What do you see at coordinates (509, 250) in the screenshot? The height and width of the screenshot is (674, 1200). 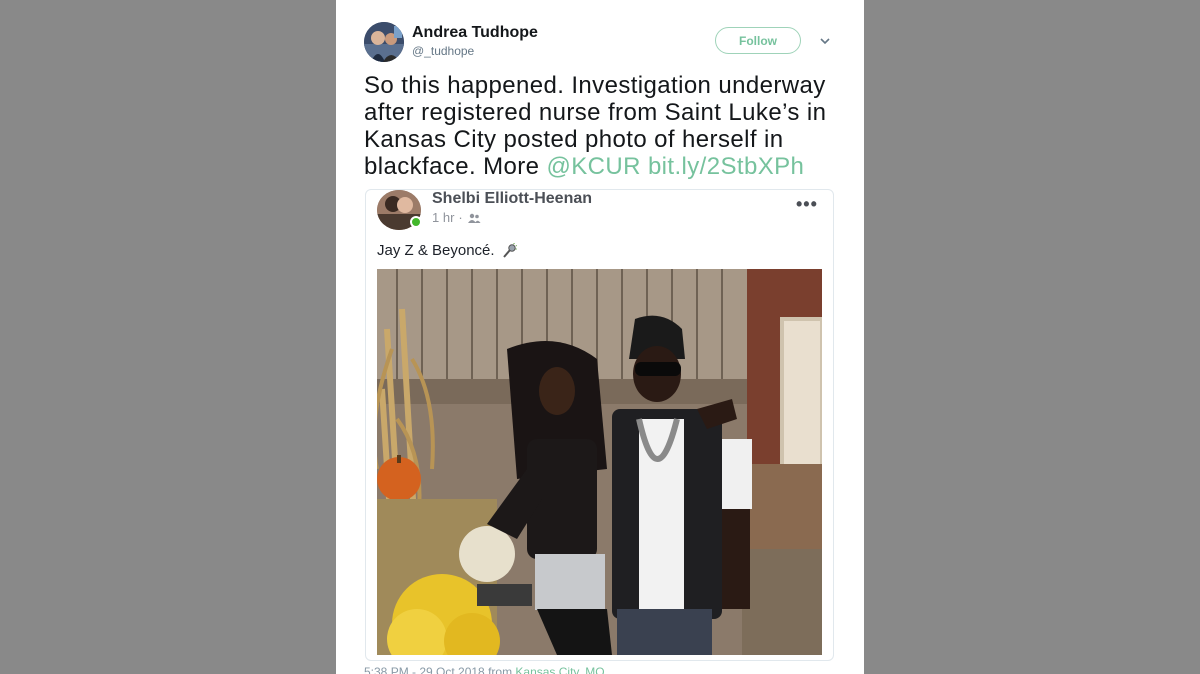 I see `microphone-icon` at bounding box center [509, 250].